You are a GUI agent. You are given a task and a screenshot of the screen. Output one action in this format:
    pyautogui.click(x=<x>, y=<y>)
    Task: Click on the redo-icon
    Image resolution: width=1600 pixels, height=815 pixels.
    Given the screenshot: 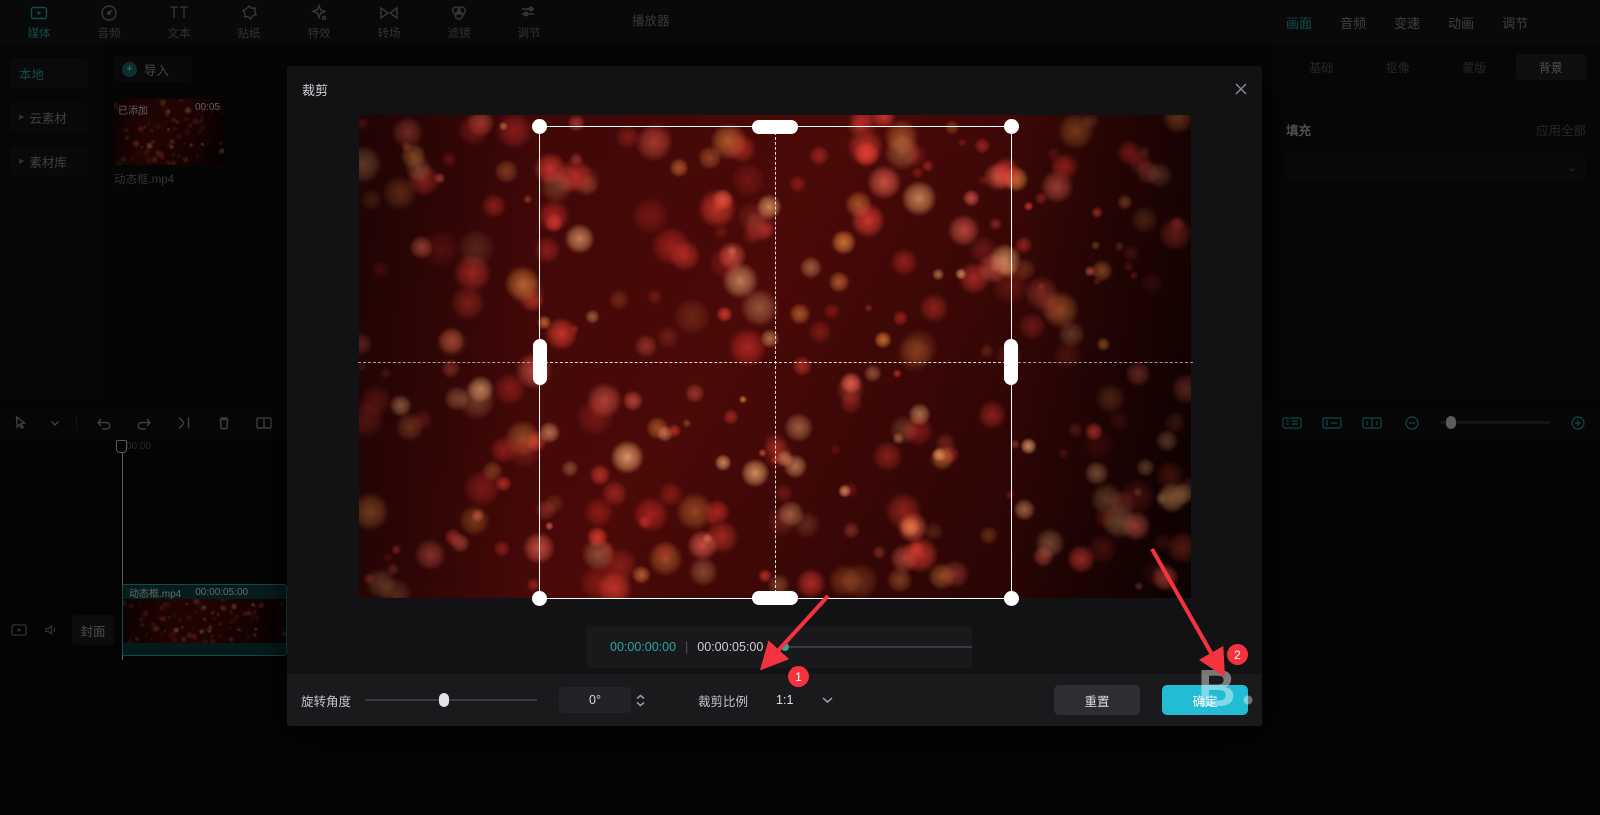 What is the action you would take?
    pyautogui.click(x=144, y=423)
    